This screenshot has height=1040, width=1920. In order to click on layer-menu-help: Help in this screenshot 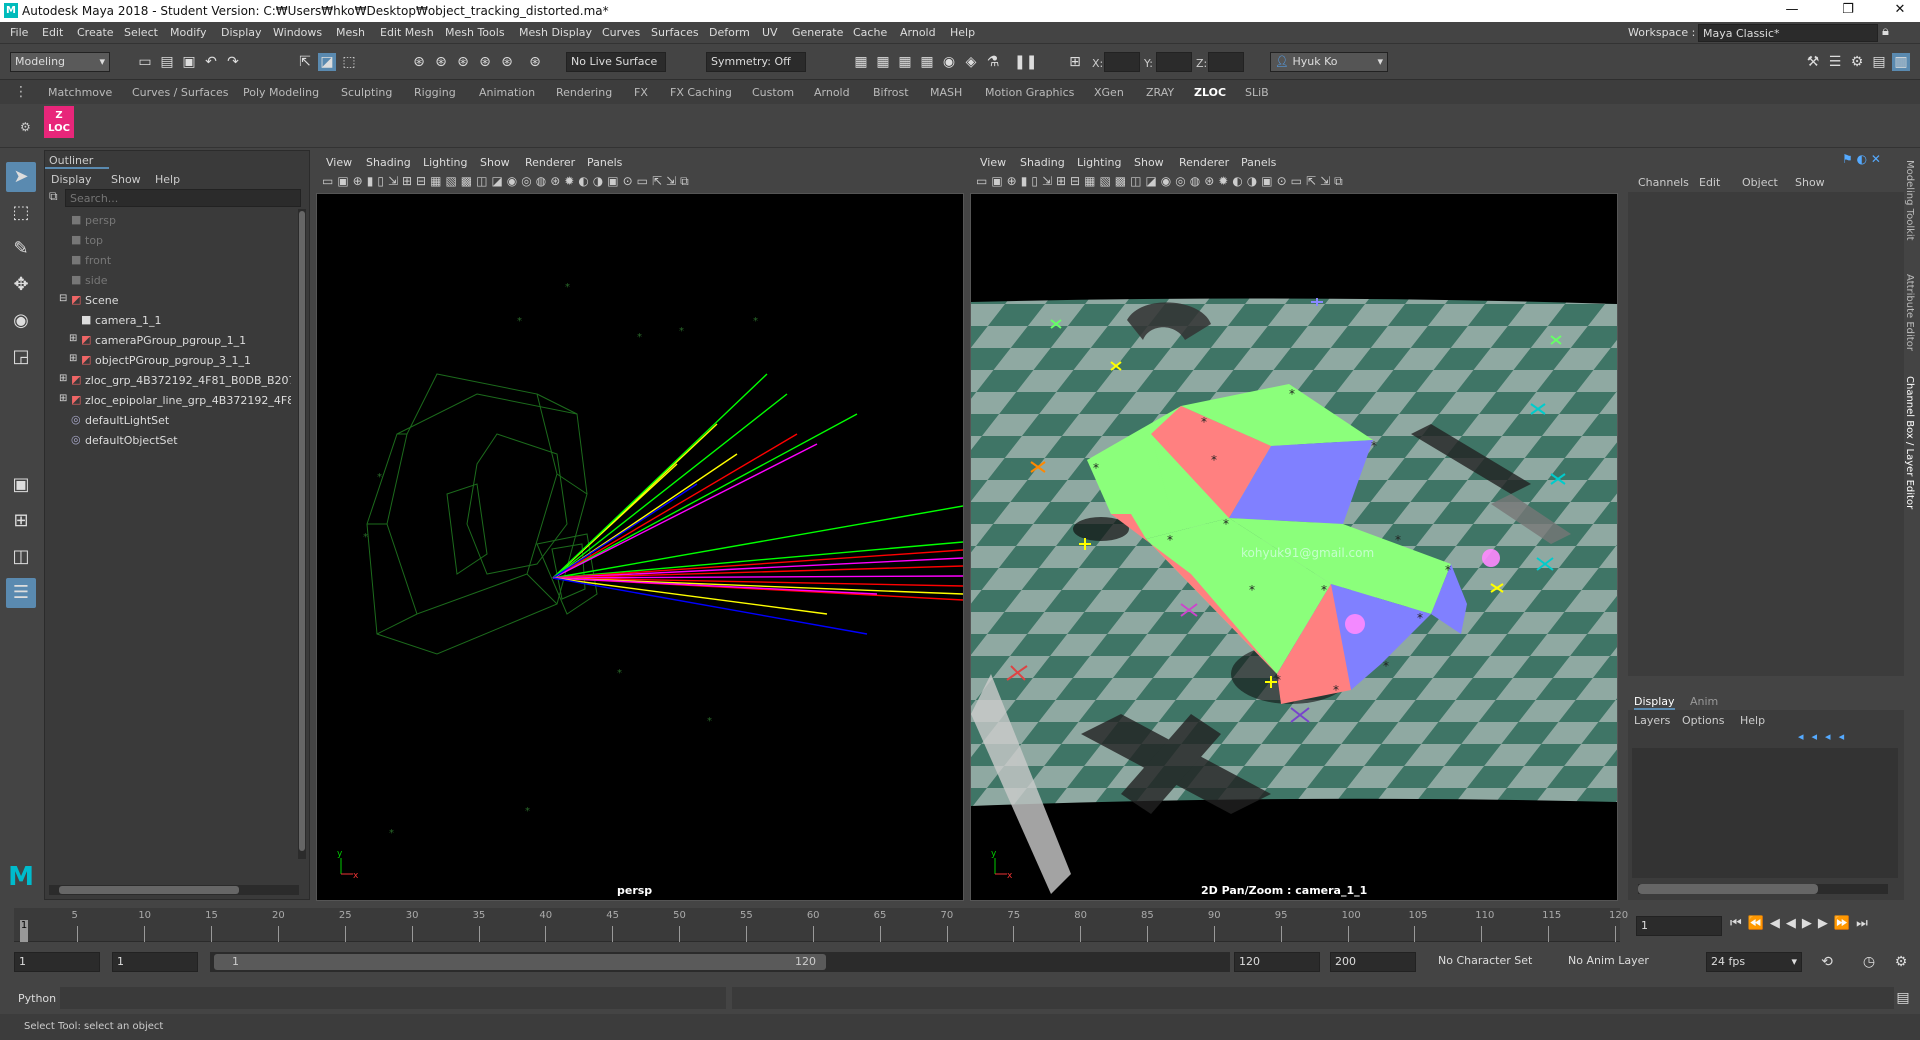, I will do `click(1752, 720)`.